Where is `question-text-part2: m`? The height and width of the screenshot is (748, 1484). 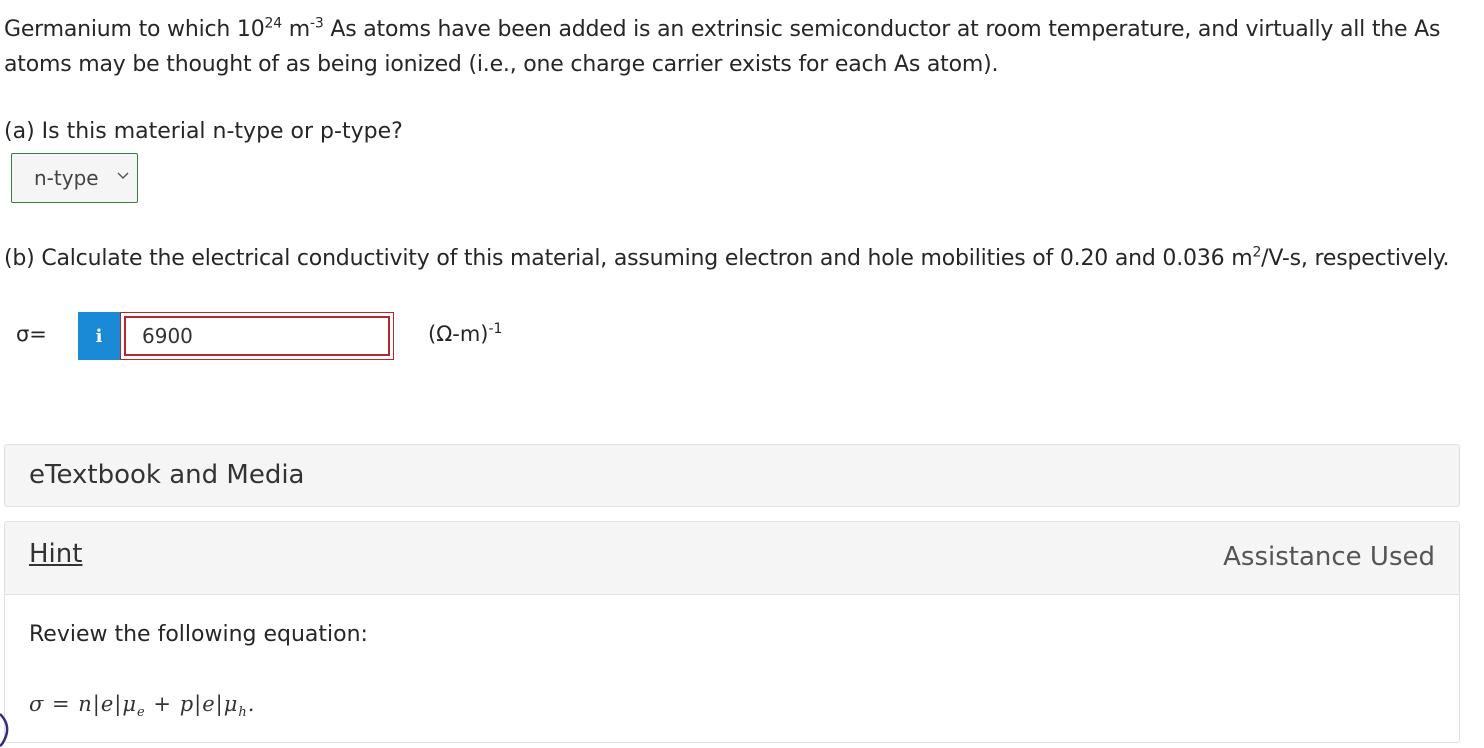
question-text-part2: m is located at coordinates (295, 29).